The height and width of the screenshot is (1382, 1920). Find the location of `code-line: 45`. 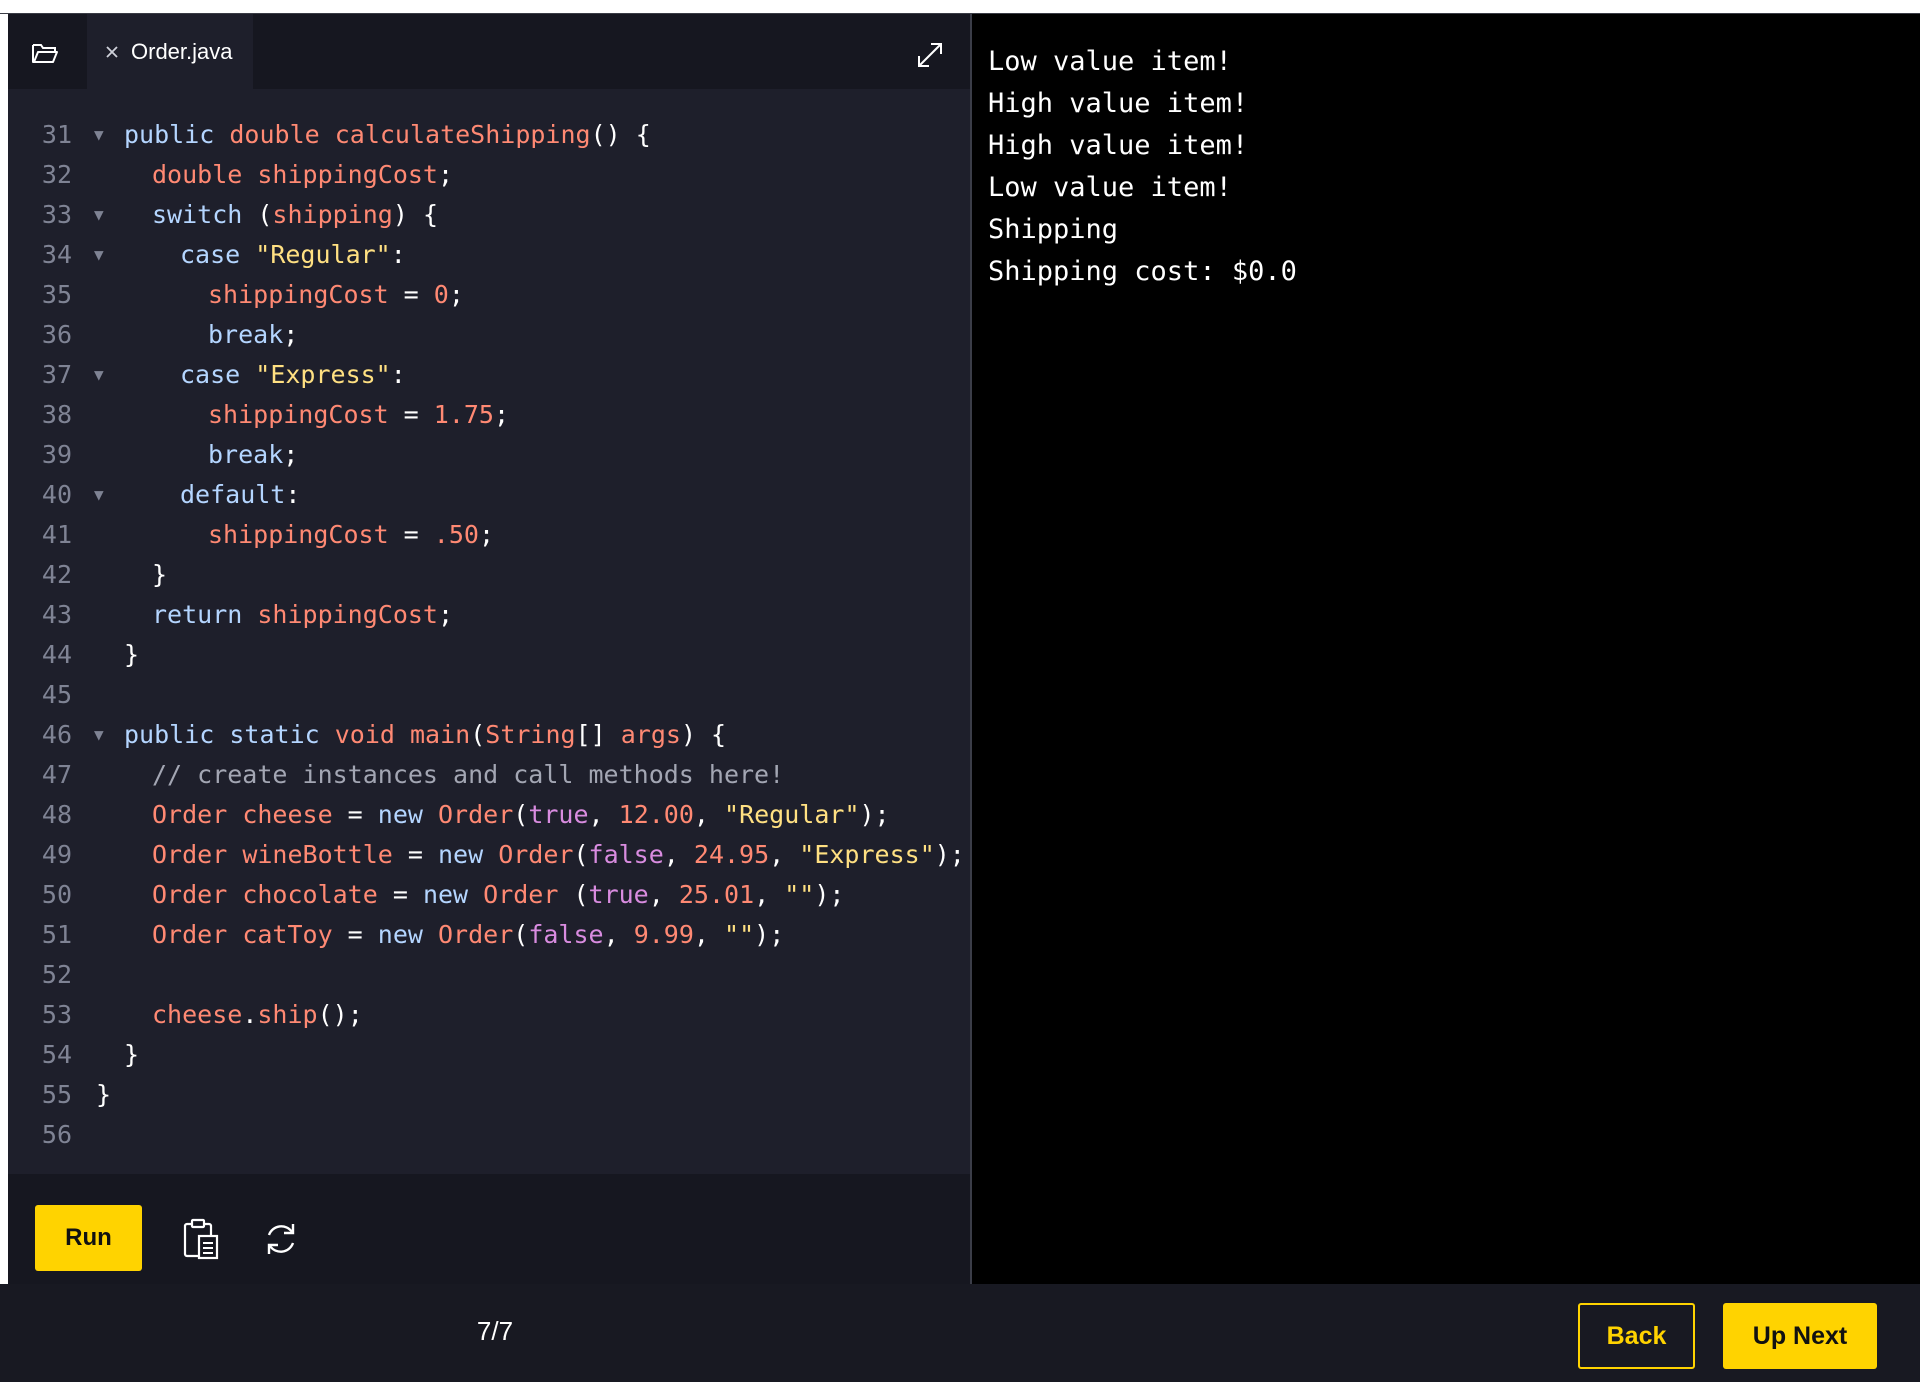

code-line: 45 is located at coordinates (489, 695).